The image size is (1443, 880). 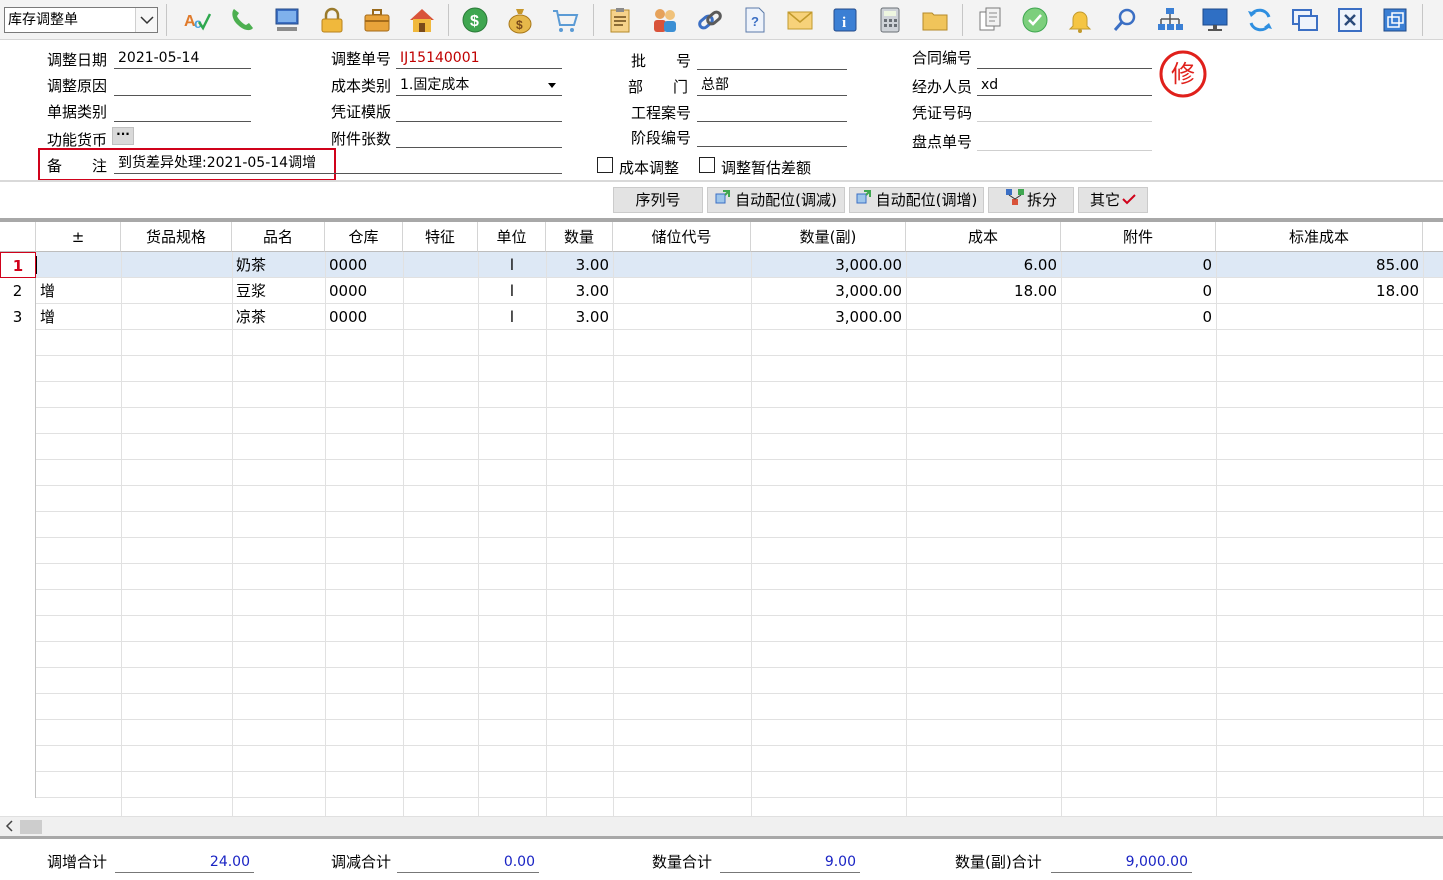 I want to click on cell-cost: 18.00, so click(x=983, y=291).